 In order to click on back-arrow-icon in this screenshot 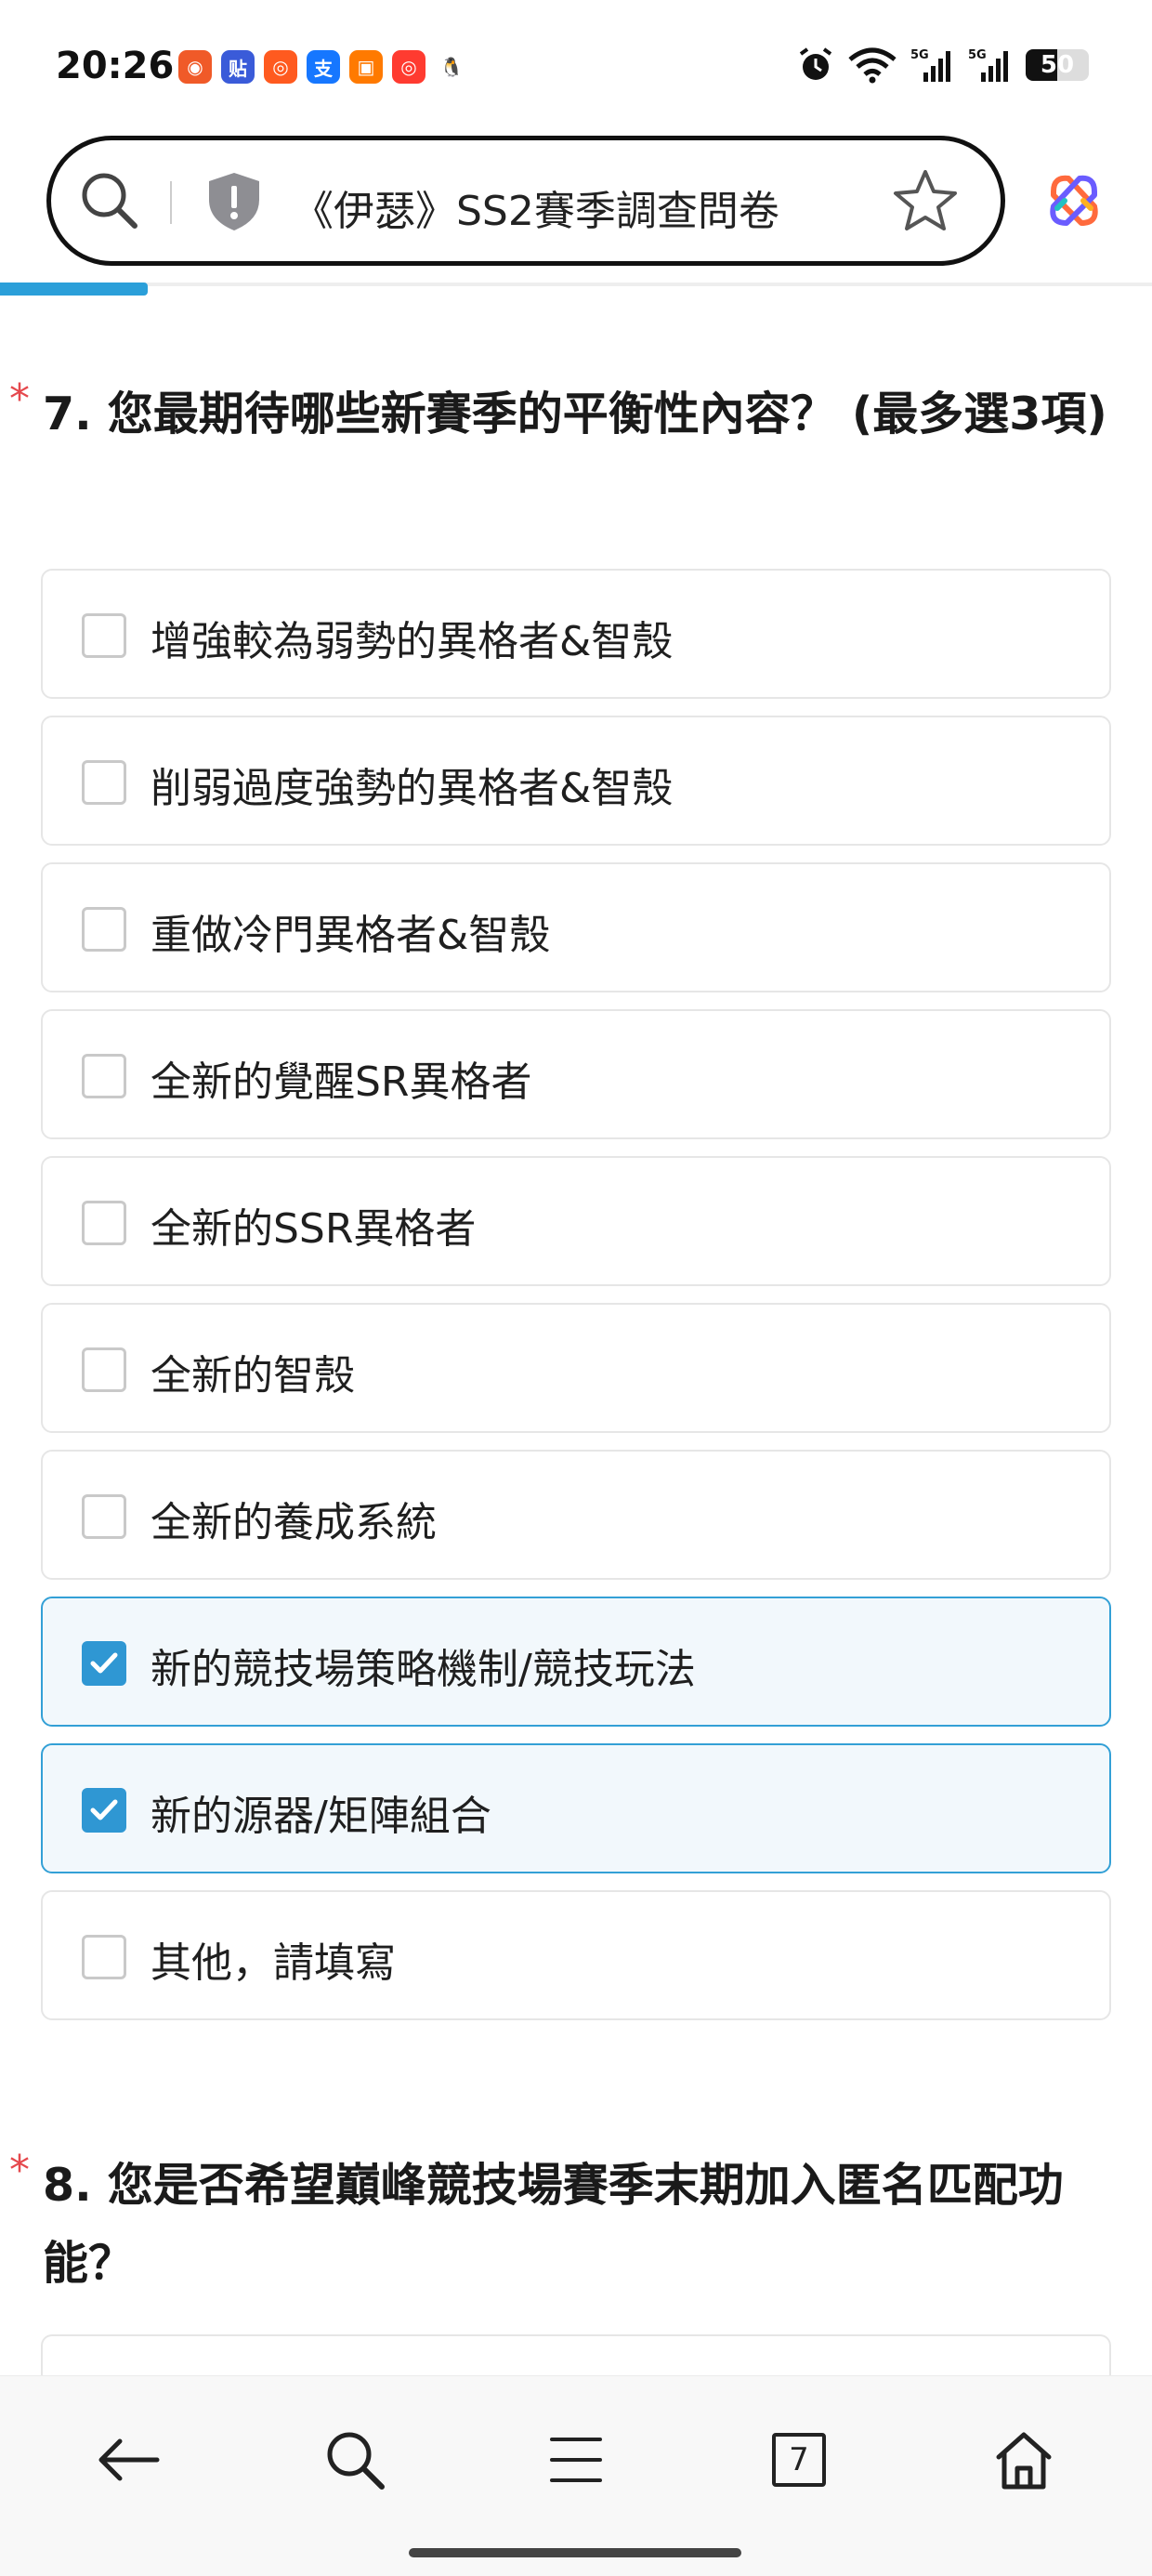, I will do `click(128, 2460)`.